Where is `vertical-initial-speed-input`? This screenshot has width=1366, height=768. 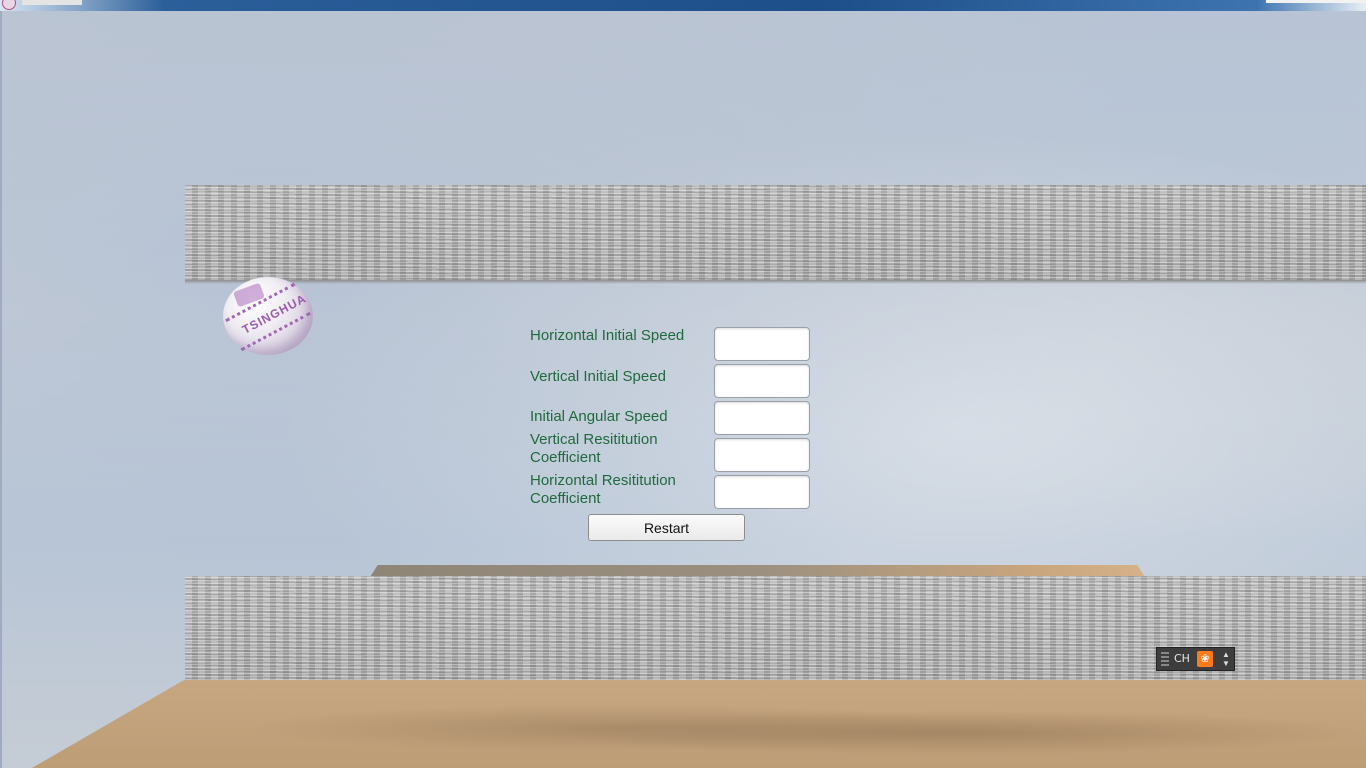 vertical-initial-speed-input is located at coordinates (762, 381).